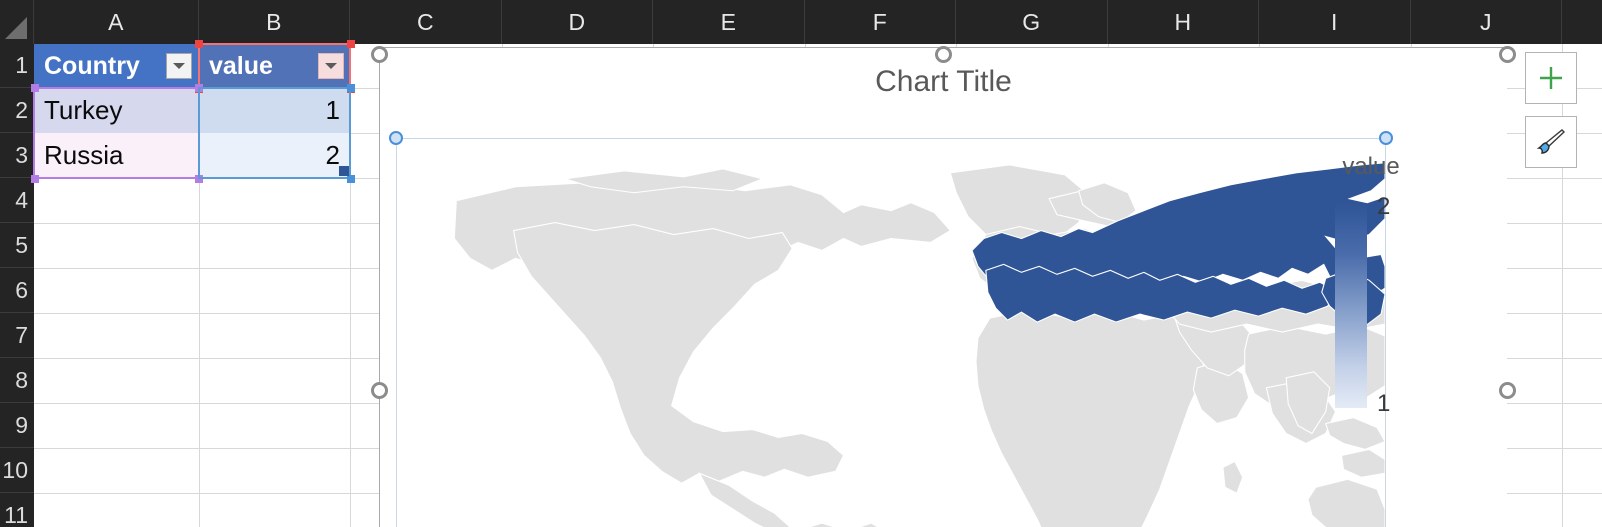 Image resolution: width=1602 pixels, height=527 pixels. I want to click on plot-handle-tl, so click(396, 138).